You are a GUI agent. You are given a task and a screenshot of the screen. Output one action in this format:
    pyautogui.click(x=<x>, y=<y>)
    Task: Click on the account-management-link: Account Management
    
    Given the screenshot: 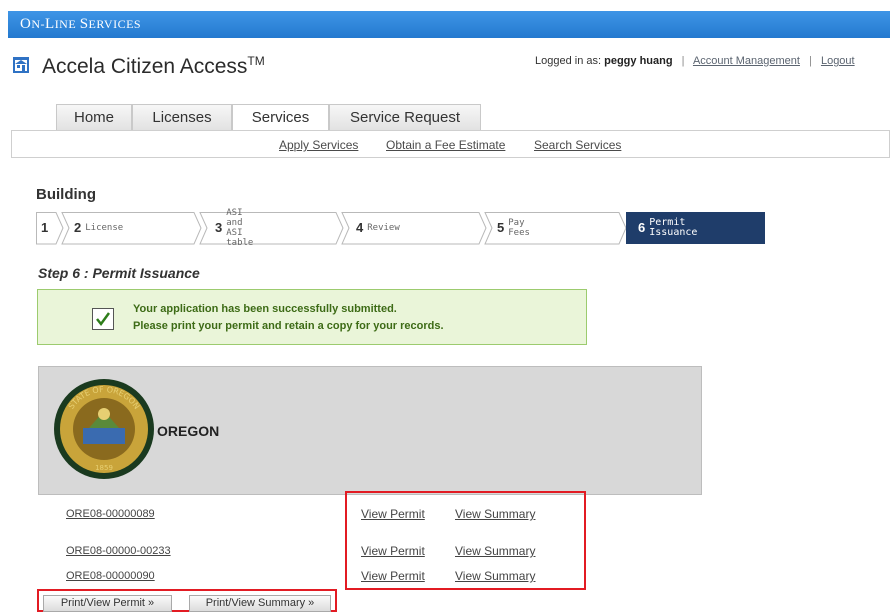 What is the action you would take?
    pyautogui.click(x=746, y=61)
    